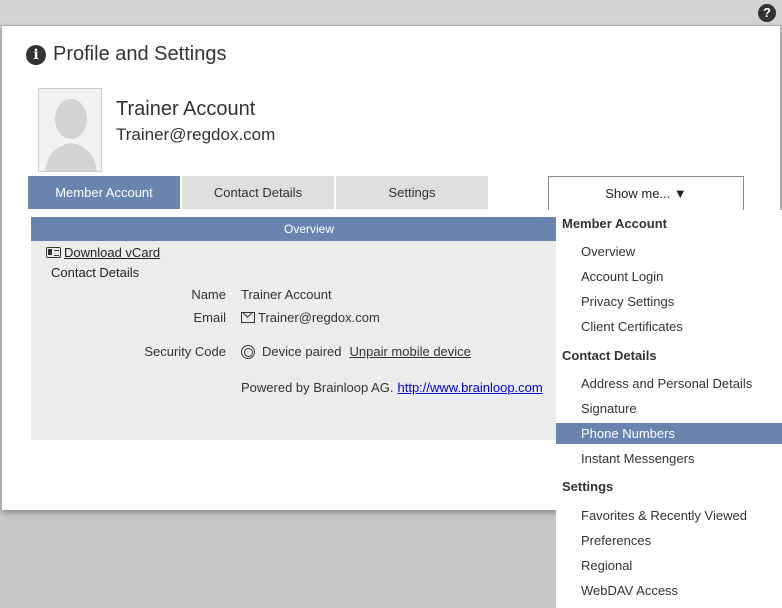 The image size is (782, 608). I want to click on menu-item-address-personal-details: Address and Personal Details, so click(669, 383).